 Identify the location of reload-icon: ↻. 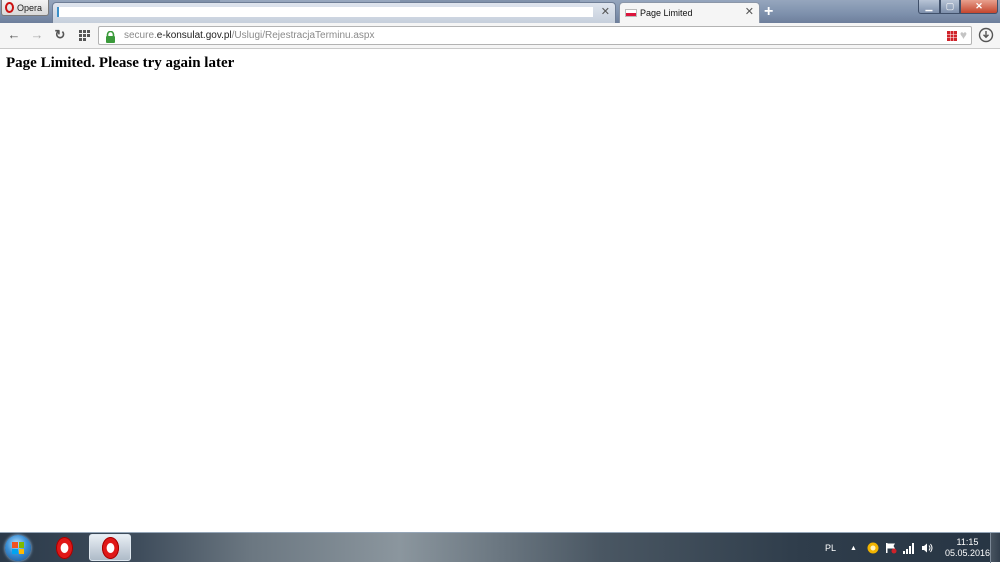
(60, 35).